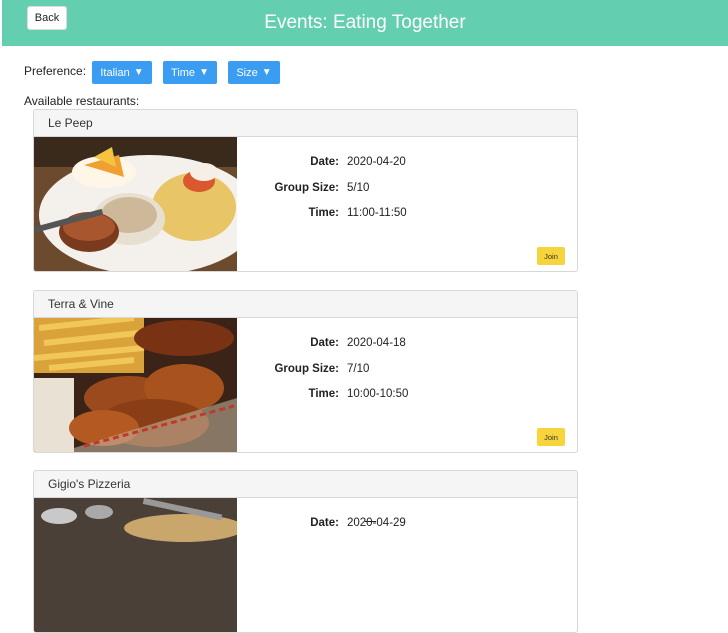  What do you see at coordinates (358, 369) in the screenshot?
I see `event-group-size: 7/10` at bounding box center [358, 369].